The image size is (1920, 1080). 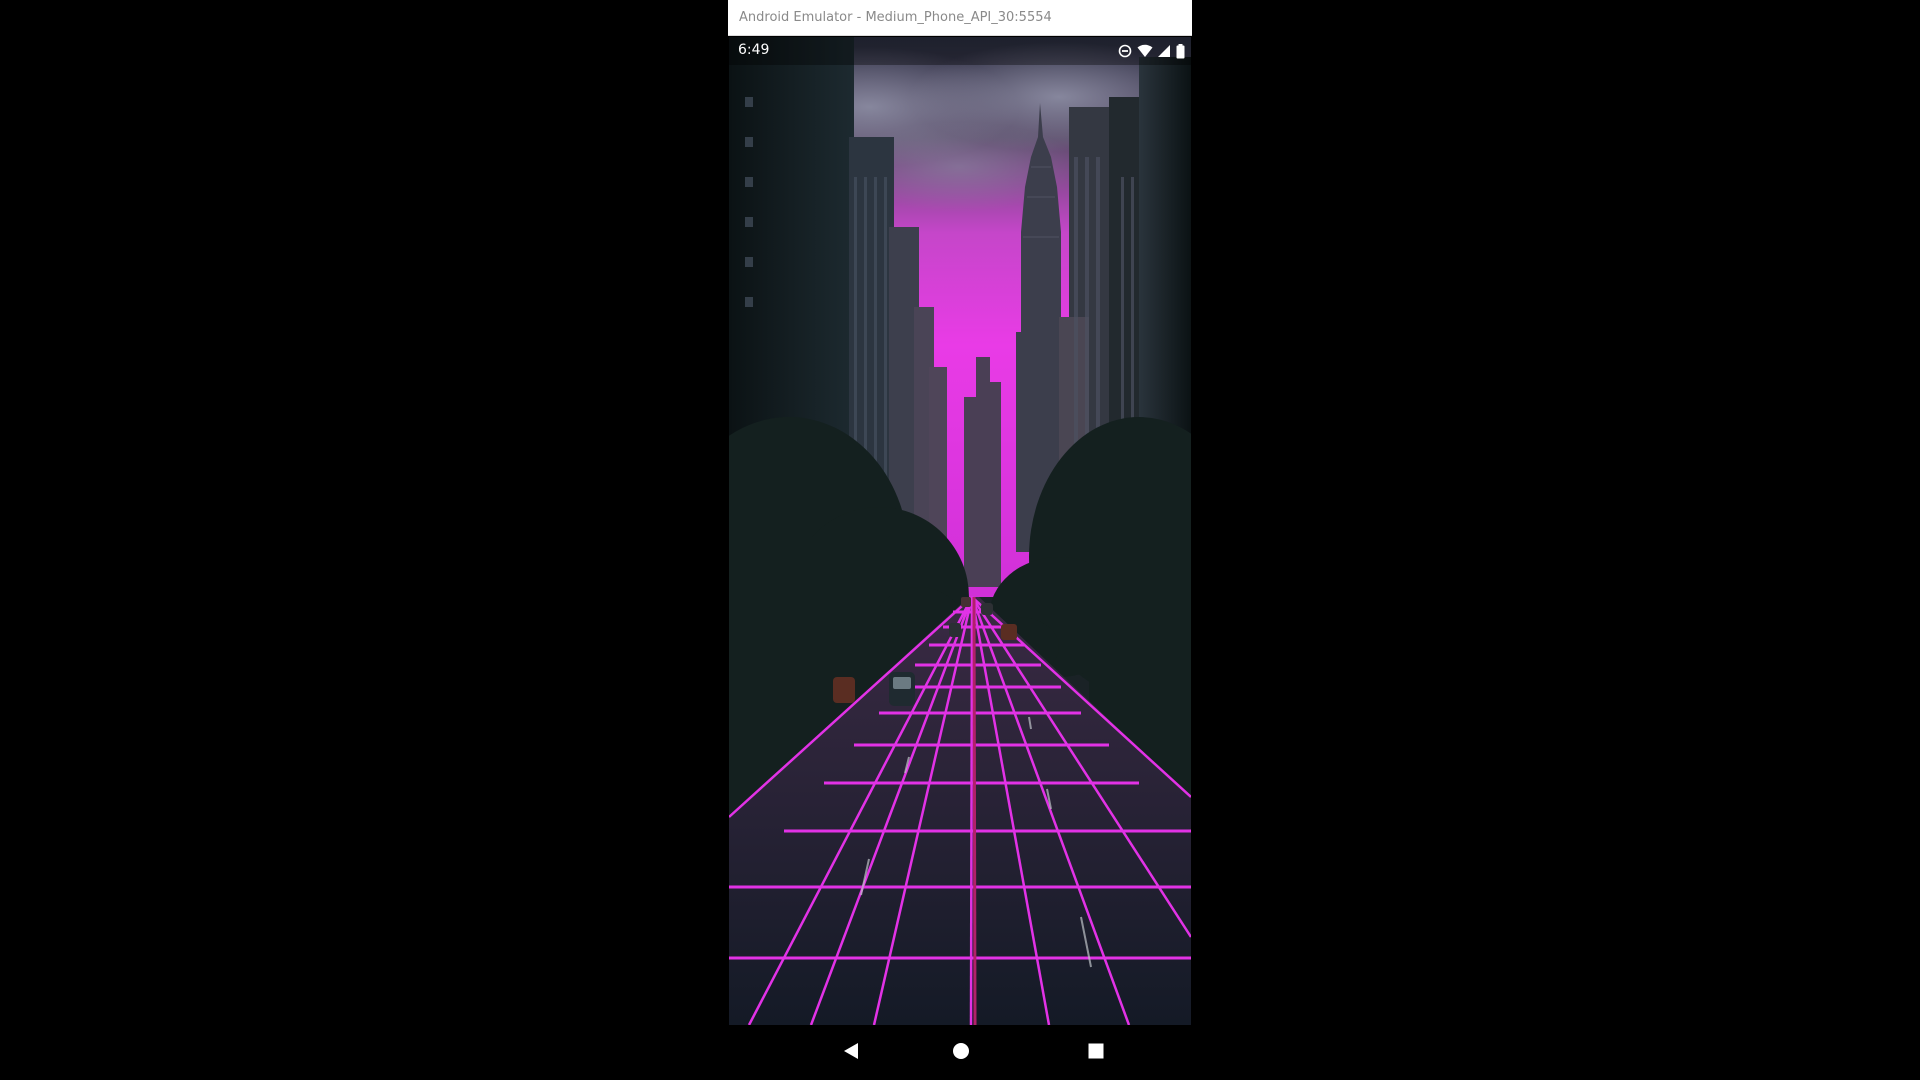 I want to click on home-button, so click(x=961, y=1052).